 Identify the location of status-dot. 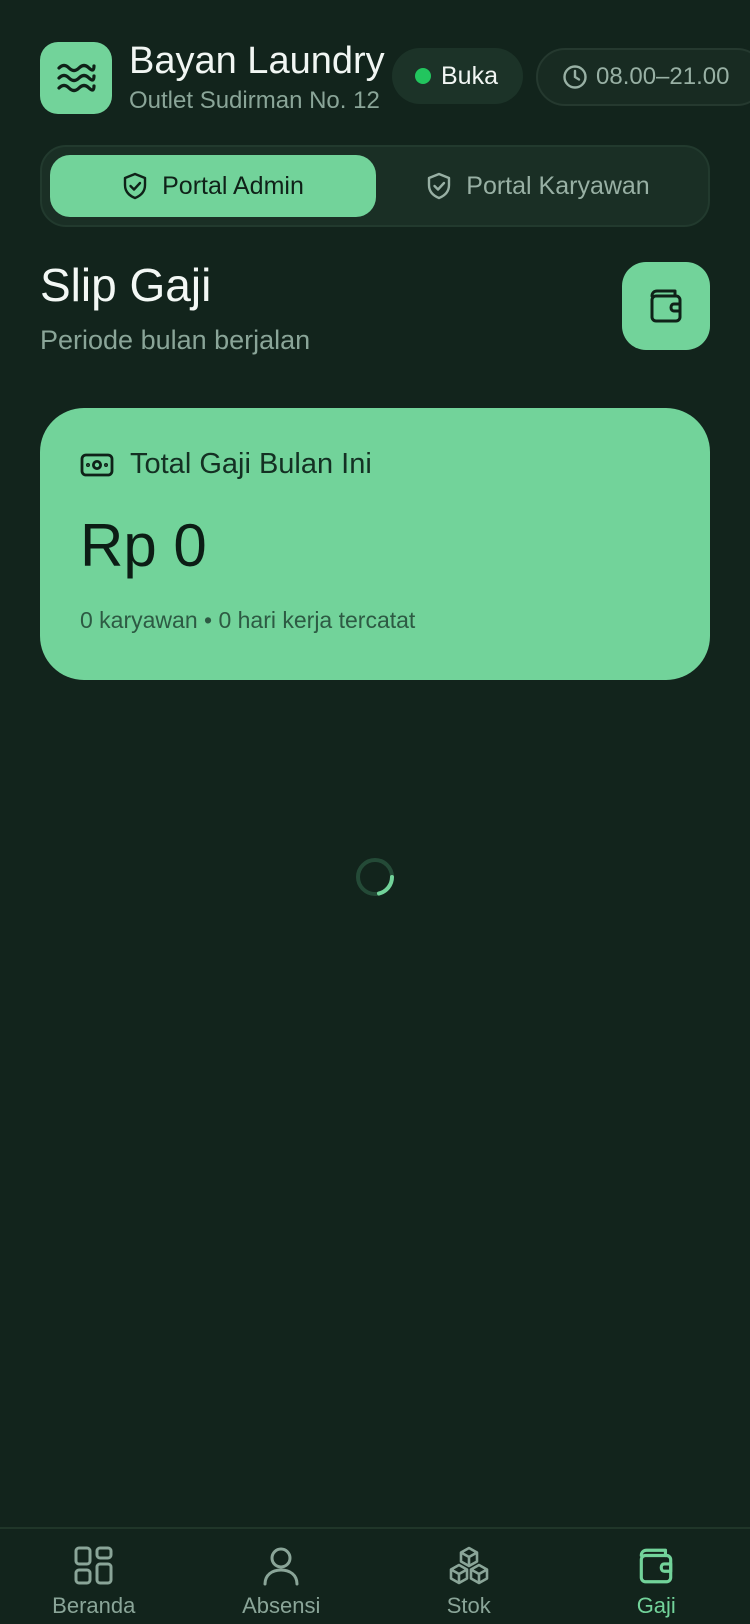
(423, 76).